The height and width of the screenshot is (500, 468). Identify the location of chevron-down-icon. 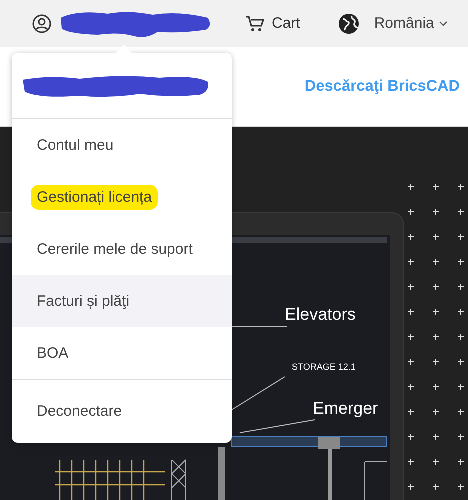
(443, 23).